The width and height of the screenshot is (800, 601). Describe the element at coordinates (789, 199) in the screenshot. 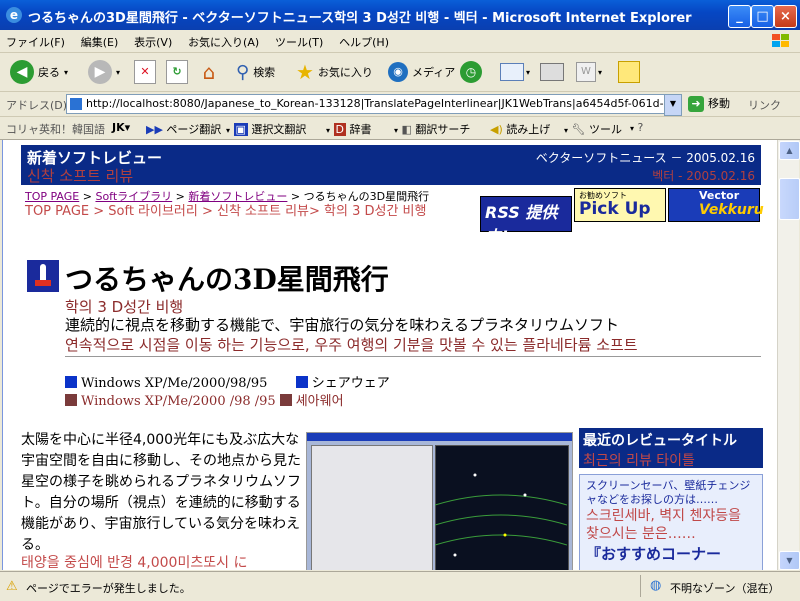

I see `scroll-thumb` at that location.